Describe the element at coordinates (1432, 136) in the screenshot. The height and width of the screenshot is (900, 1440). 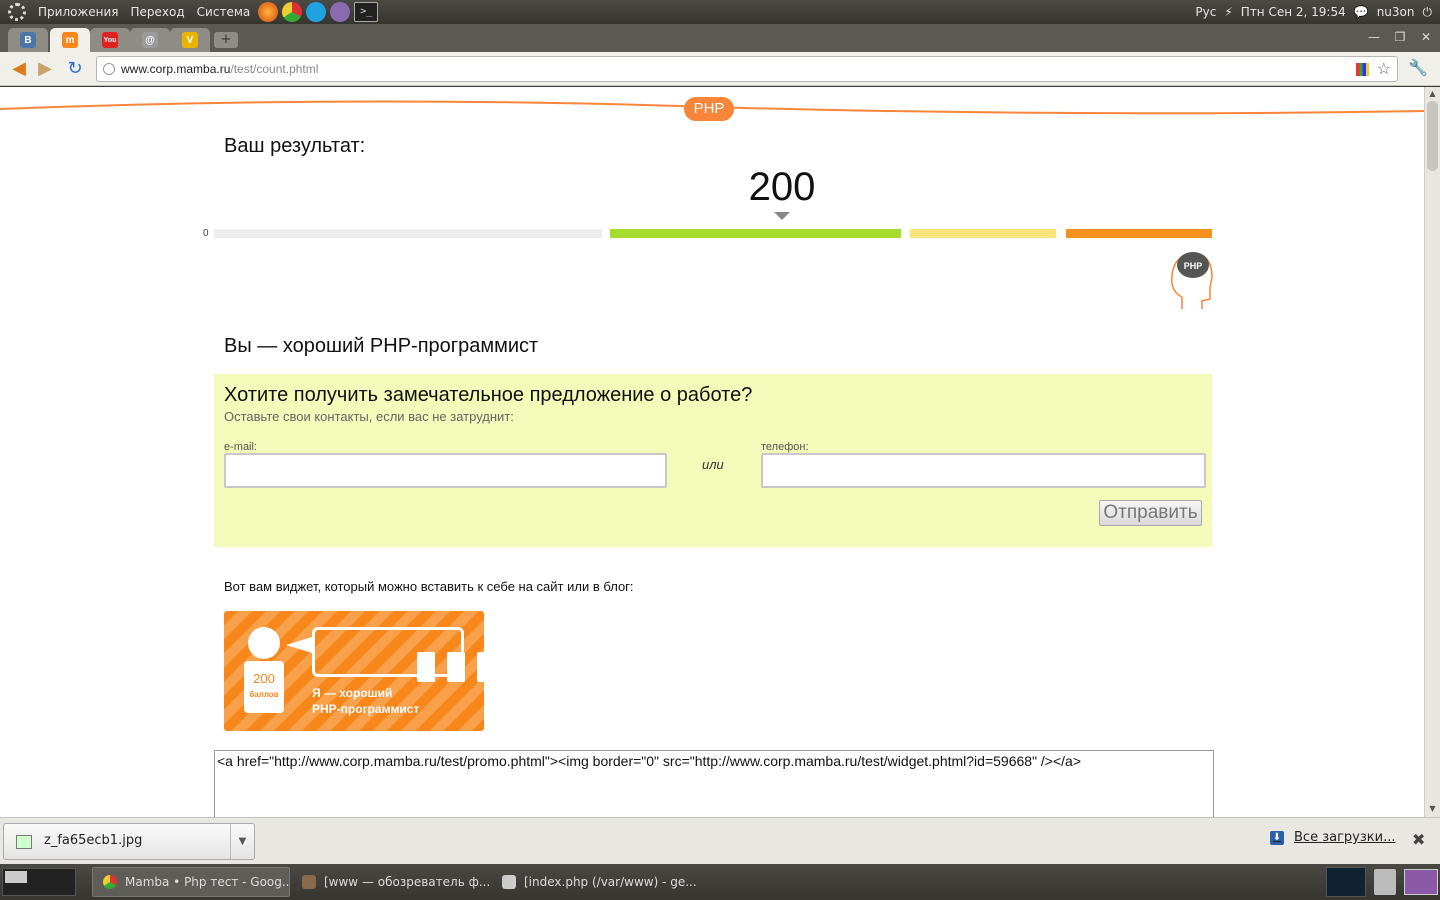
I see `scrollbar-thumb` at that location.